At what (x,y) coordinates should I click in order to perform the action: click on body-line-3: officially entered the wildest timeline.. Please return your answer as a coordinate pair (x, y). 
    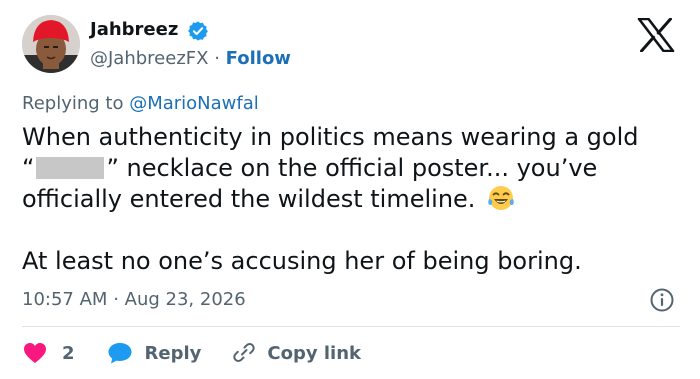
    Looking at the image, I should click on (352, 199).